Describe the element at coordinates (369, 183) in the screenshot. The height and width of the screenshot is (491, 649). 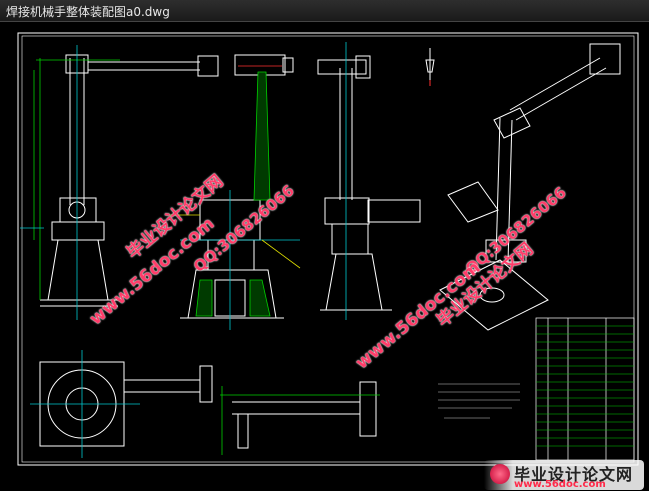
I see `side-view` at that location.